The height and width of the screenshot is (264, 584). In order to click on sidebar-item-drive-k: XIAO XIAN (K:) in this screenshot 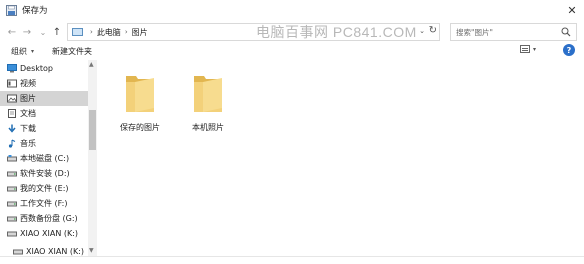, I will do `click(44, 233)`.